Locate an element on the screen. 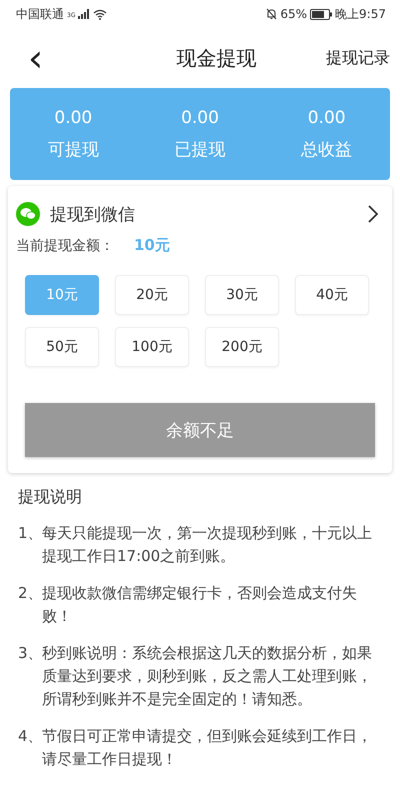 The image size is (400, 800). amount-option: 20元 is located at coordinates (152, 295).